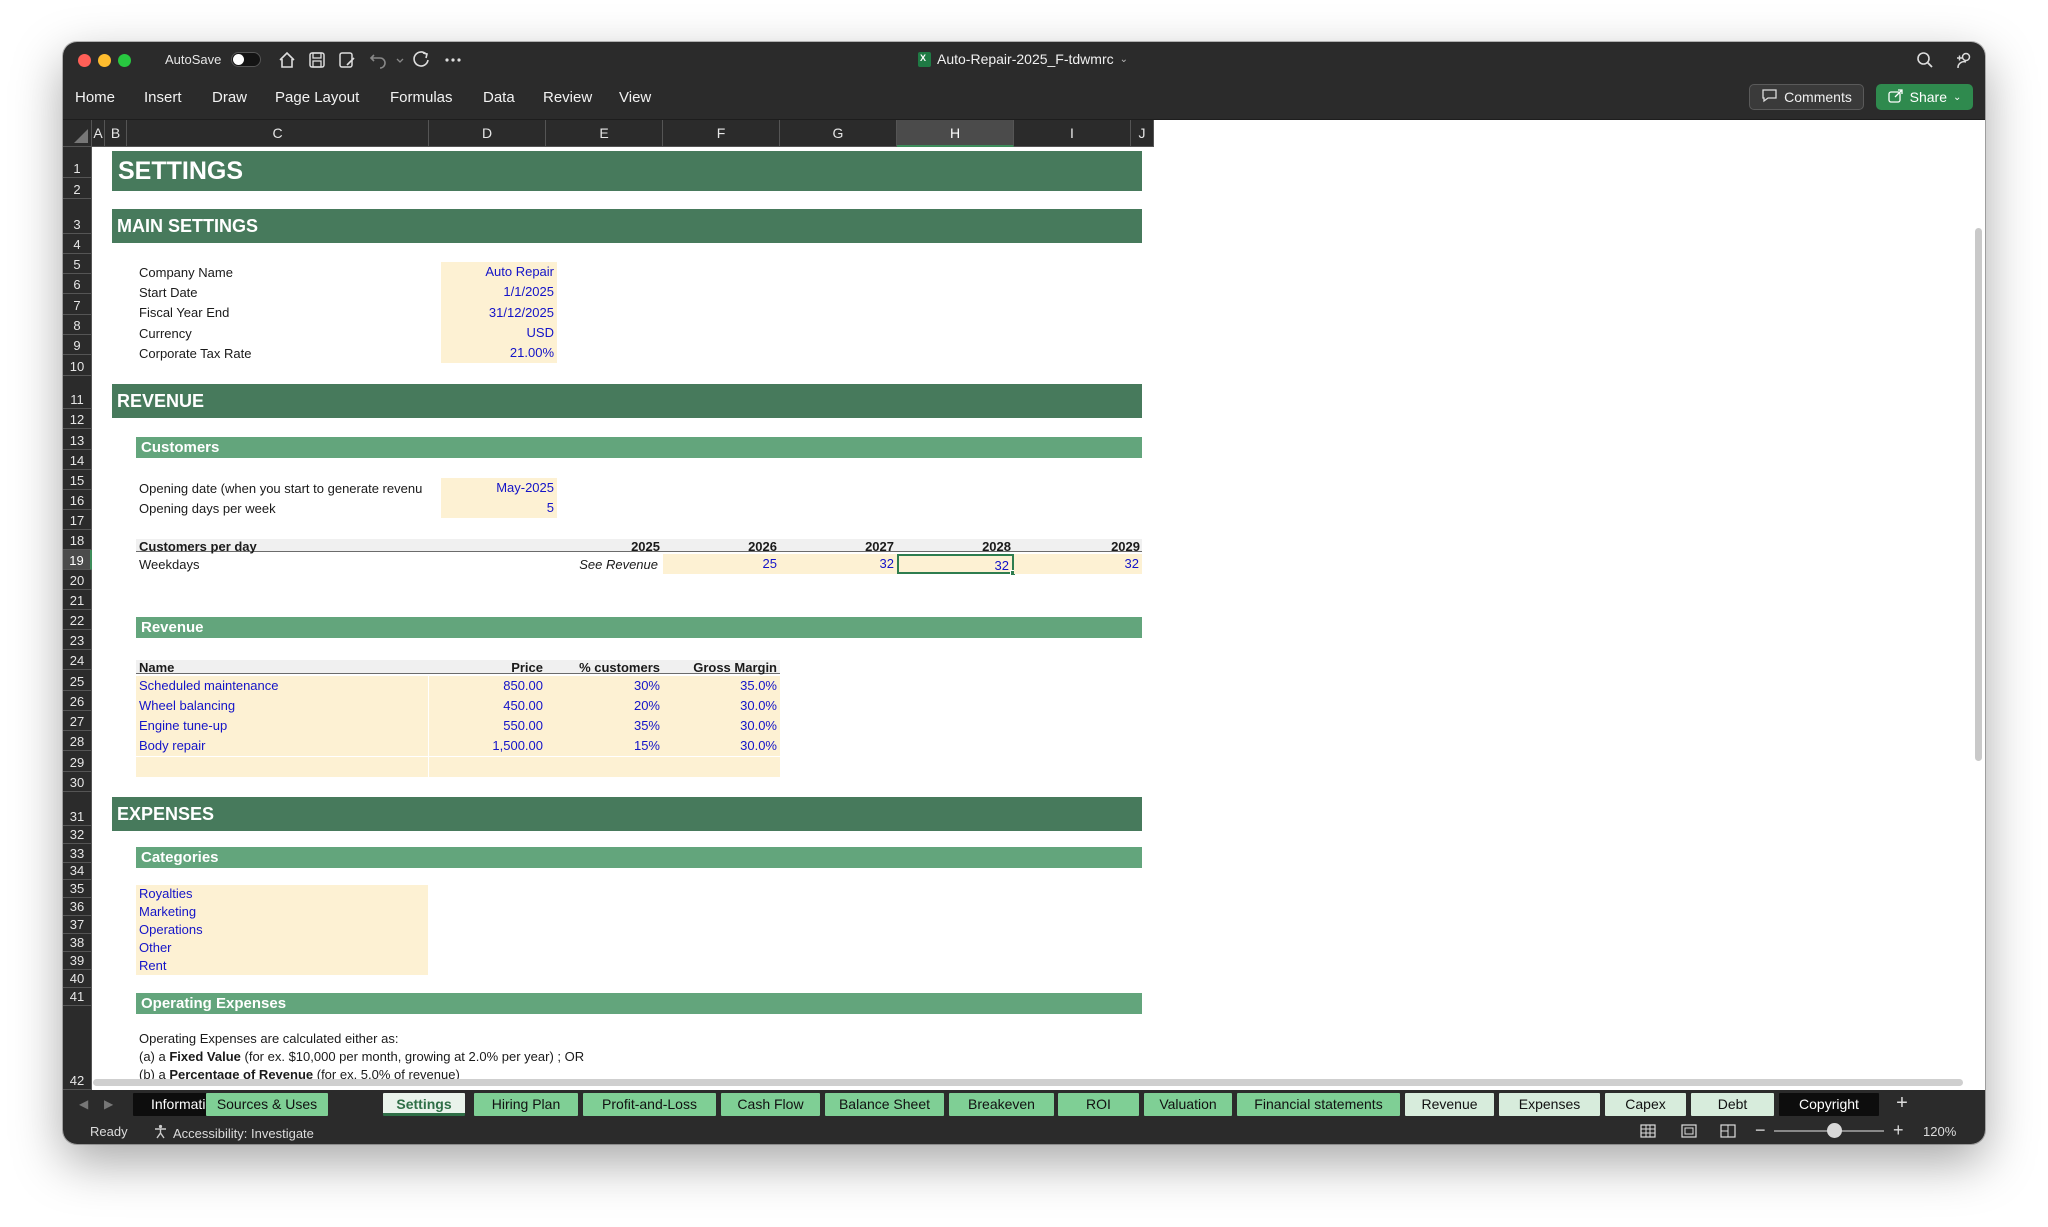  I want to click on row-header: 30, so click(77, 782).